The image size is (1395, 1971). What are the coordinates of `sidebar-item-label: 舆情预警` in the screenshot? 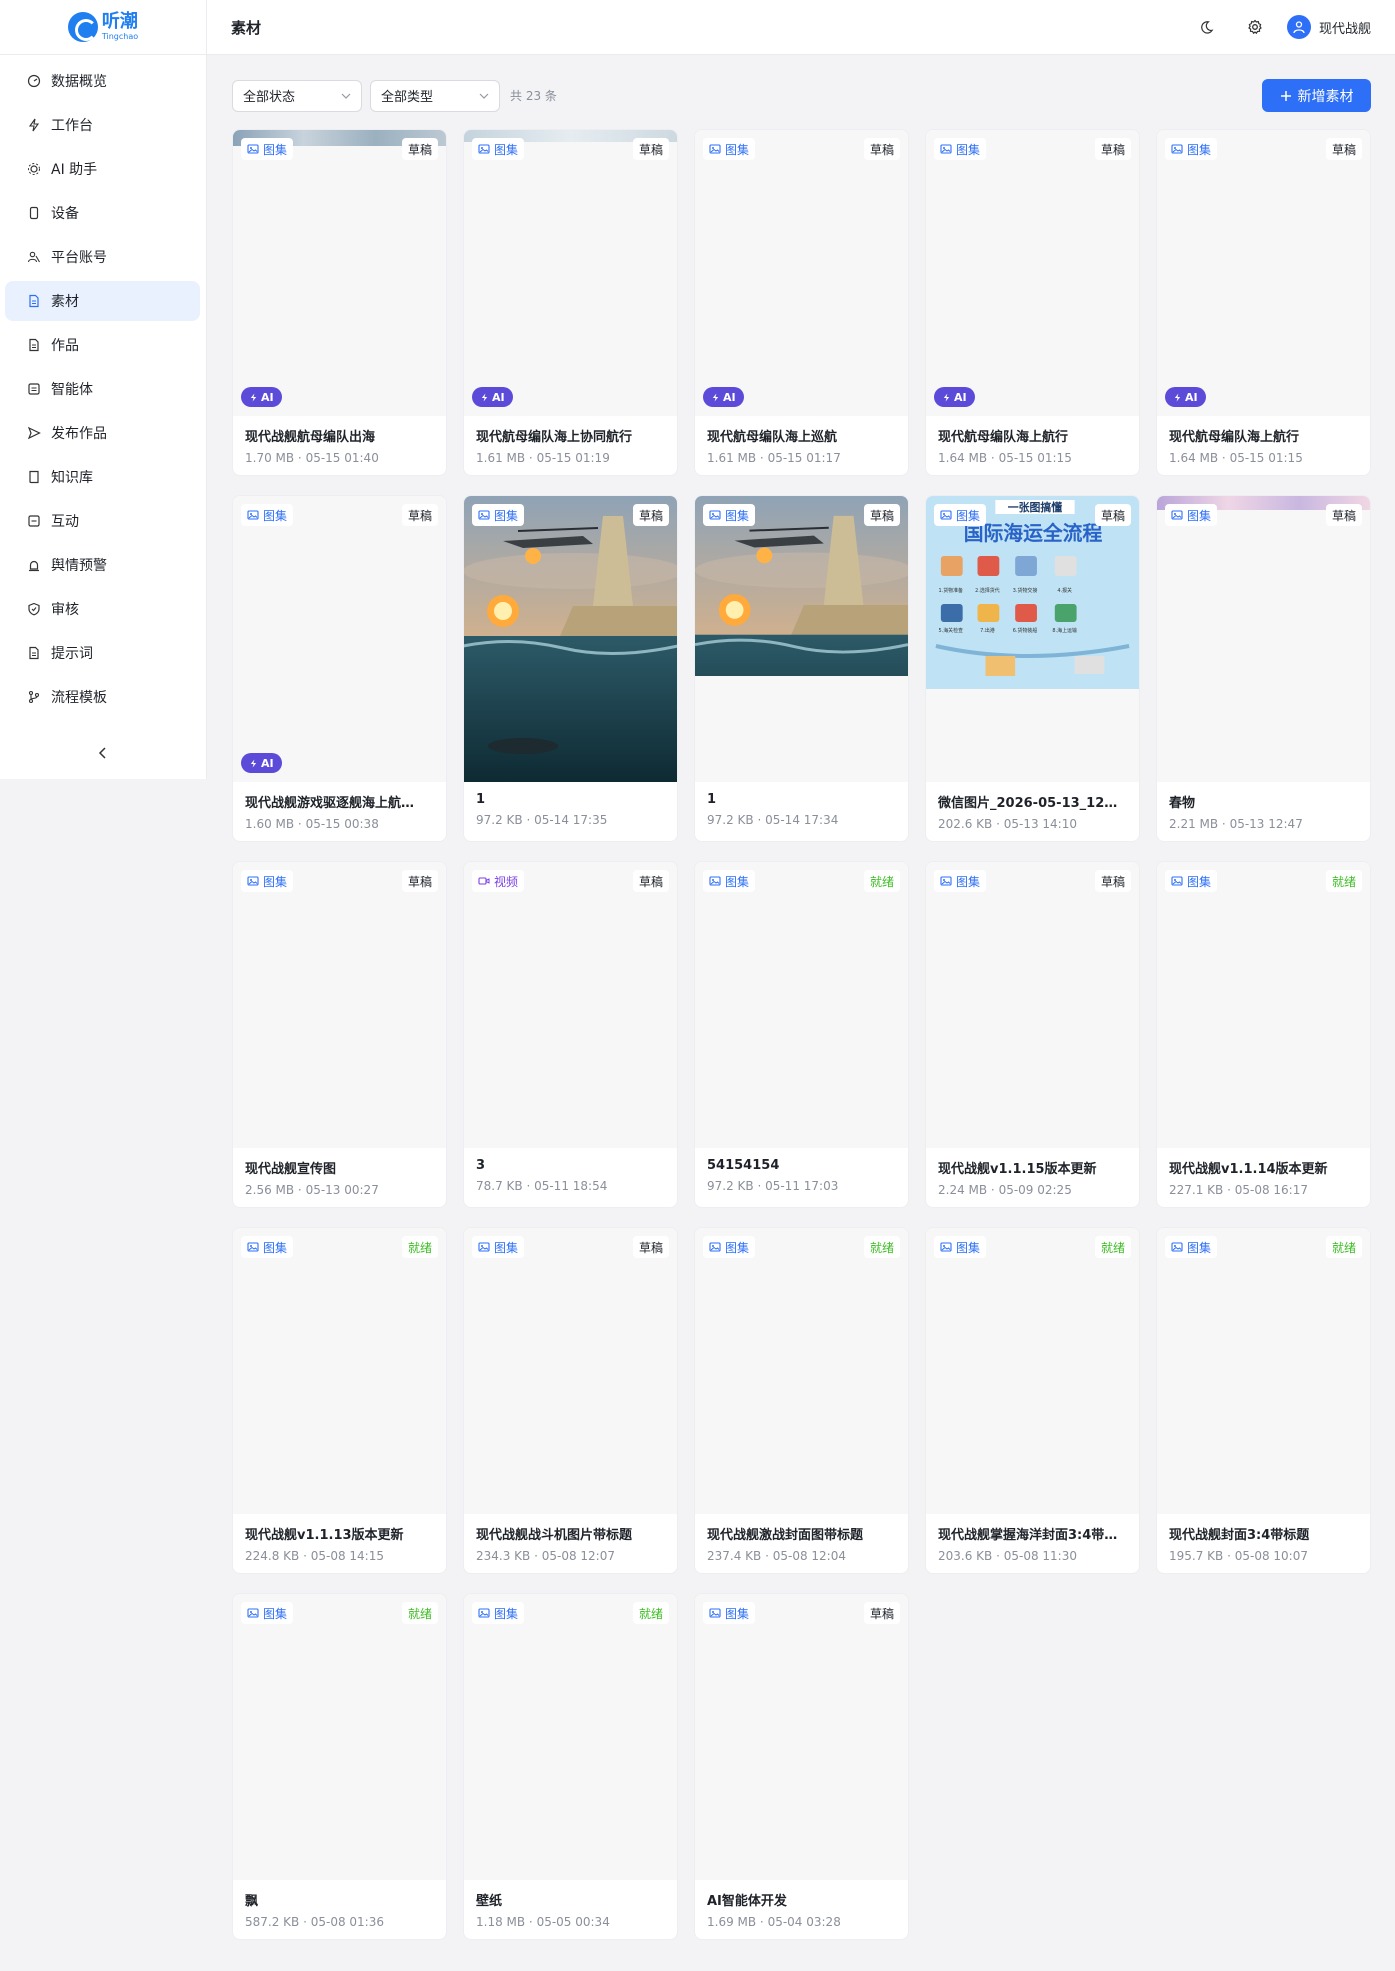 It's located at (79, 566).